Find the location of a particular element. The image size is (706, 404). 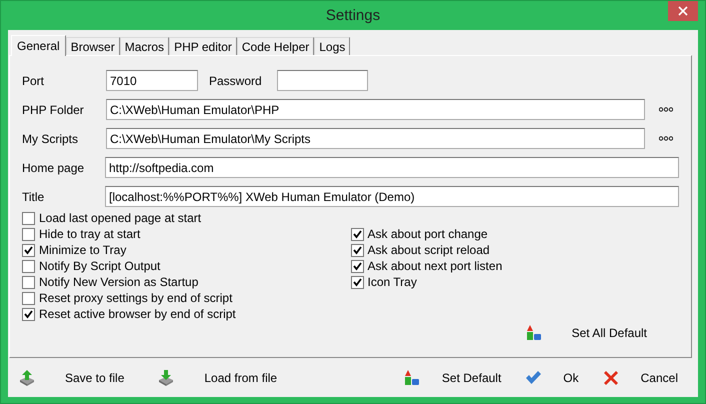

password-field is located at coordinates (322, 80).